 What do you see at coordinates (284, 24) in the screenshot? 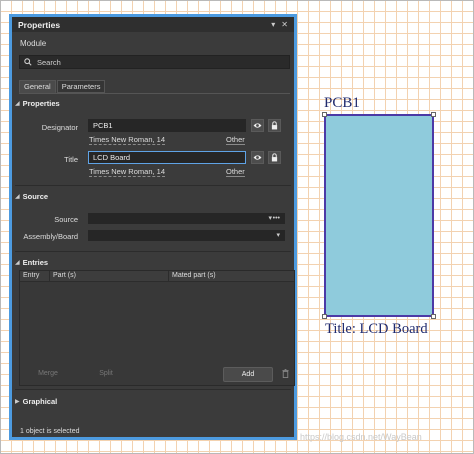
I see `close-icon: ✕` at bounding box center [284, 24].